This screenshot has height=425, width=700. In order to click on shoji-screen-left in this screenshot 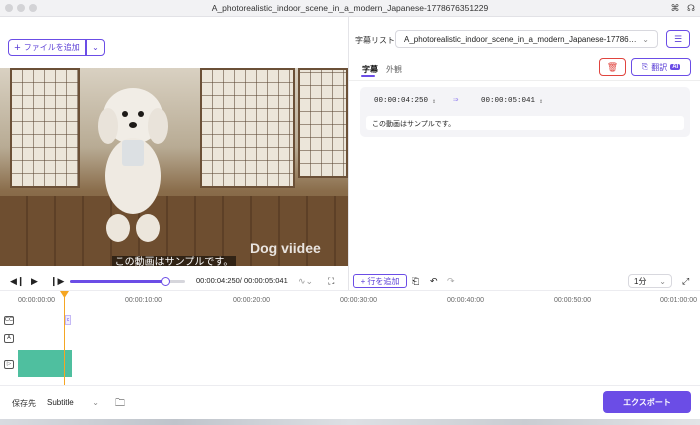, I will do `click(45, 128)`.